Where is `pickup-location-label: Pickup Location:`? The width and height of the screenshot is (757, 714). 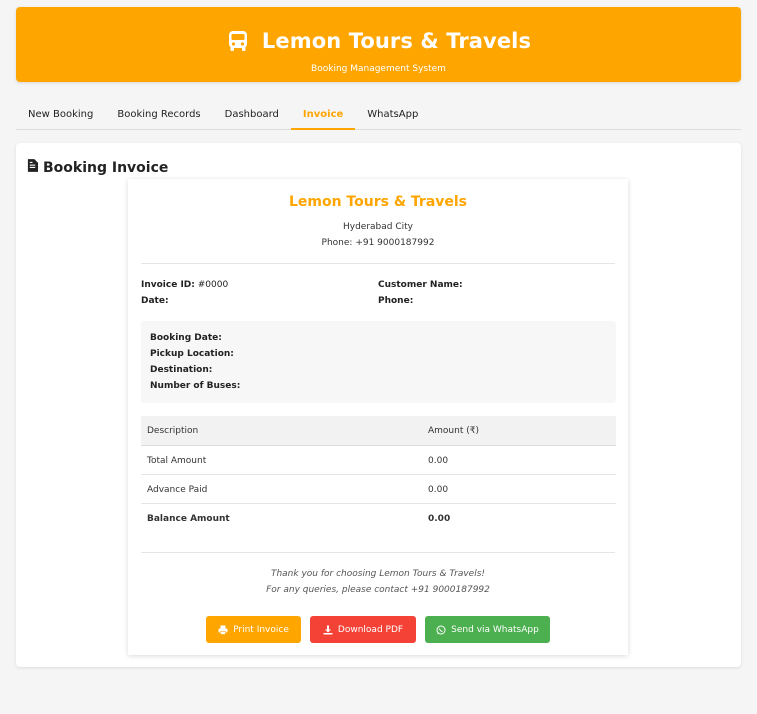
pickup-location-label: Pickup Location: is located at coordinates (192, 354).